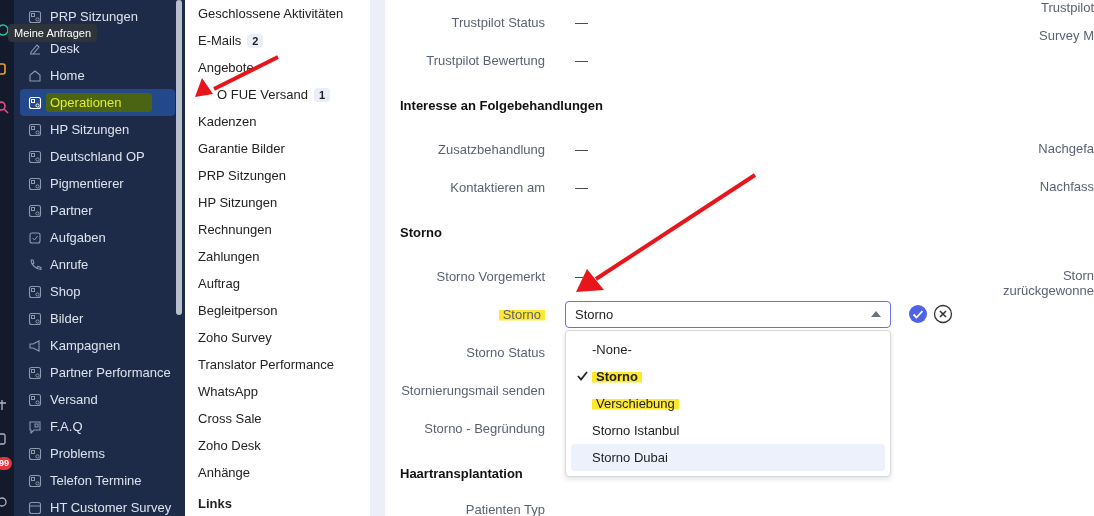 The image size is (1094, 516). What do you see at coordinates (255, 40) in the screenshot?
I see `count-badge: 2` at bounding box center [255, 40].